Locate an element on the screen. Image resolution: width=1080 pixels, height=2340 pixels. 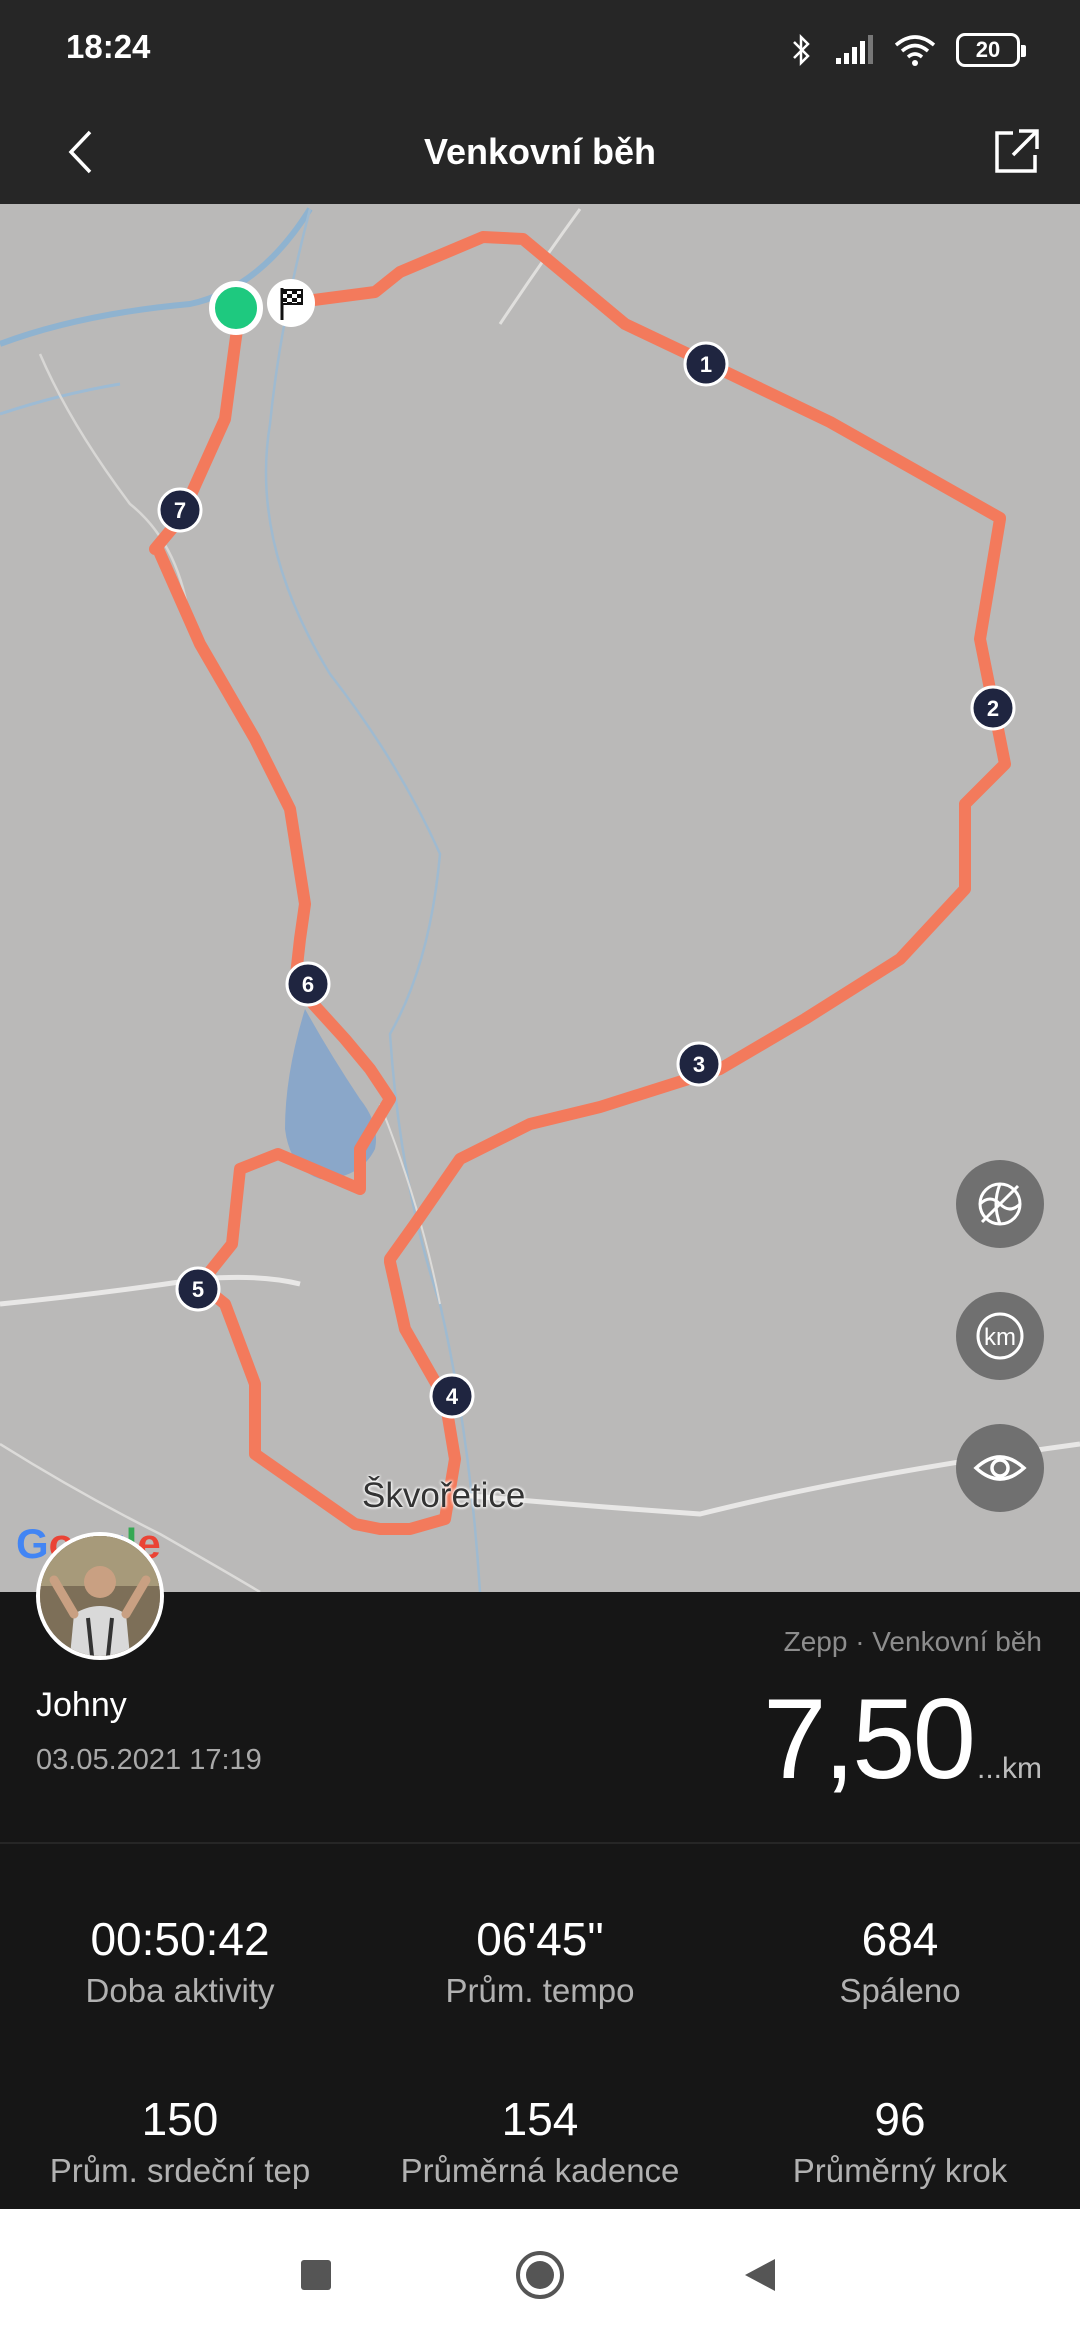
km-toggle-icon: km is located at coordinates (1000, 1336).